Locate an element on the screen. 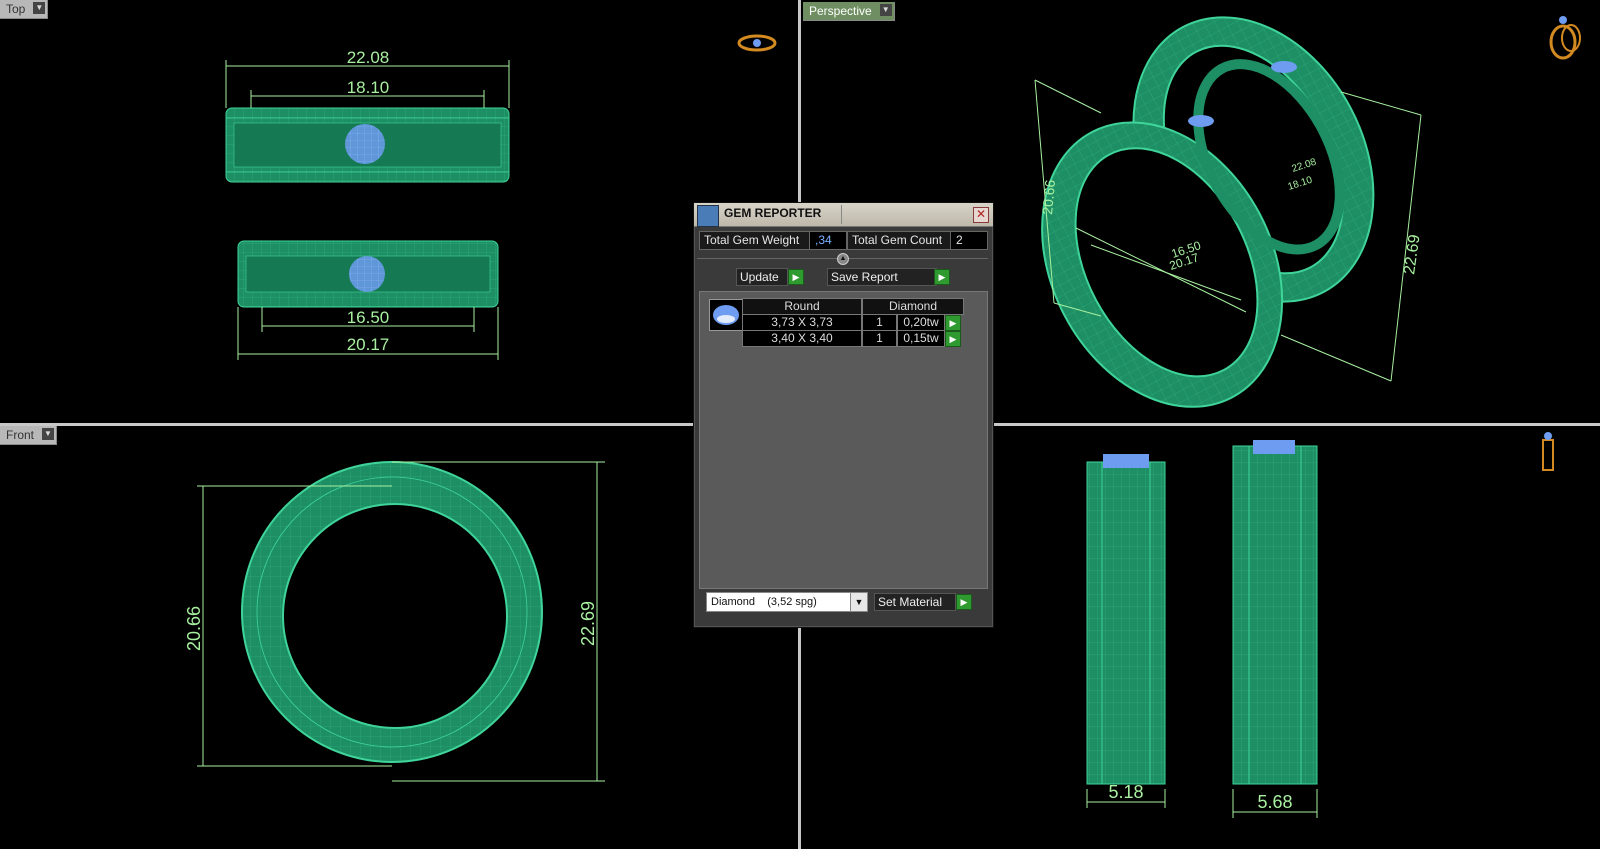 This screenshot has height=849, width=1600. collapse-icon: ▲ is located at coordinates (843, 259).